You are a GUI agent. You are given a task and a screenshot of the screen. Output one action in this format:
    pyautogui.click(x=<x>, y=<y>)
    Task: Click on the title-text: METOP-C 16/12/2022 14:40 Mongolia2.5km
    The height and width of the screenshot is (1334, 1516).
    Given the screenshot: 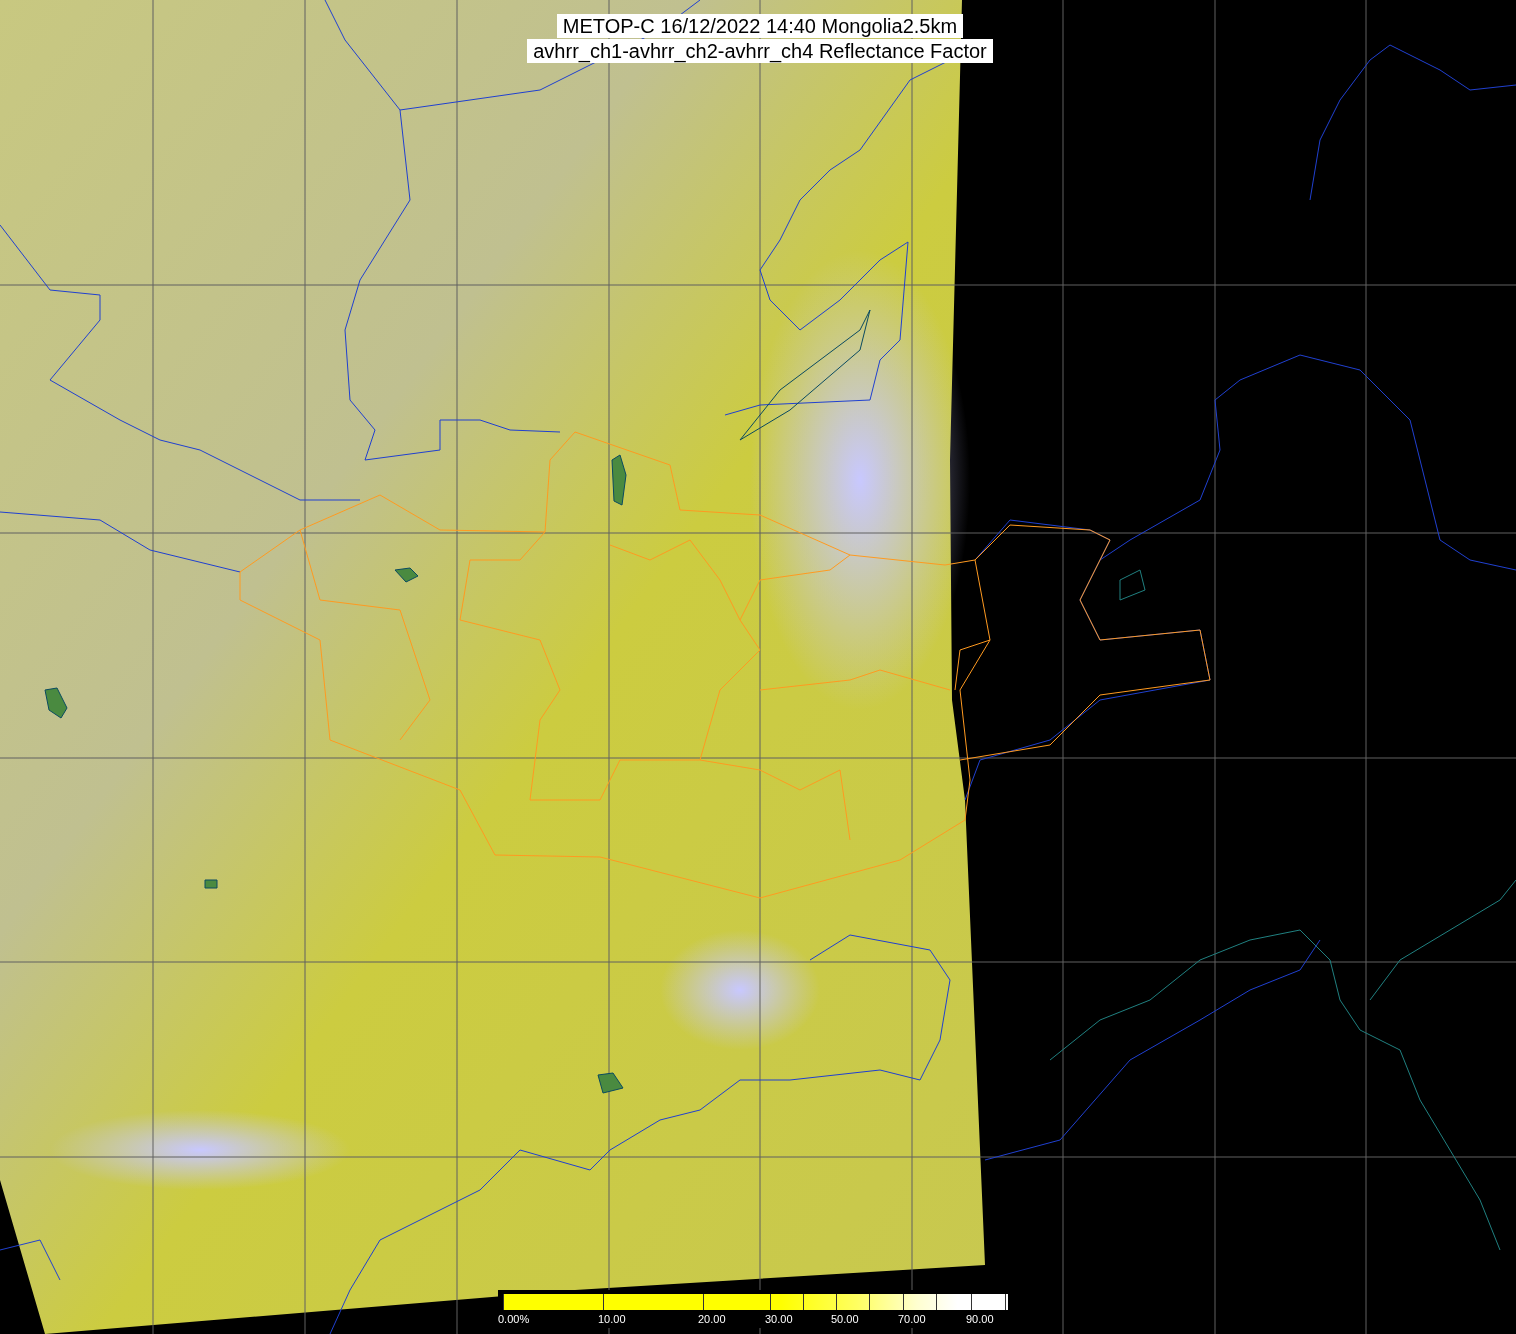 What is the action you would take?
    pyautogui.click(x=760, y=26)
    